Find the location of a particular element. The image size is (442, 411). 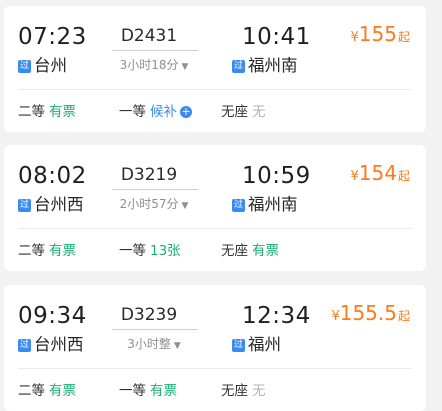

price: ¥155 起 is located at coordinates (380, 34).